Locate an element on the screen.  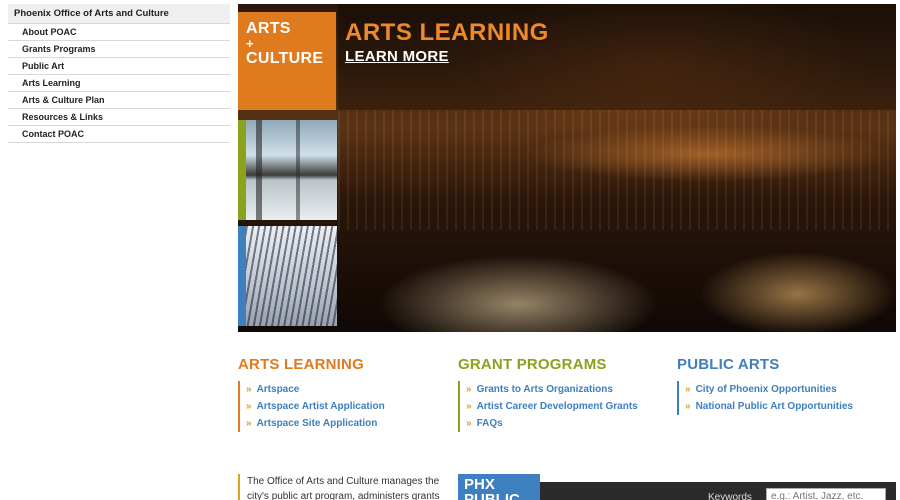
public-arts-heading: PUBLIC ARTS is located at coordinates (728, 364).